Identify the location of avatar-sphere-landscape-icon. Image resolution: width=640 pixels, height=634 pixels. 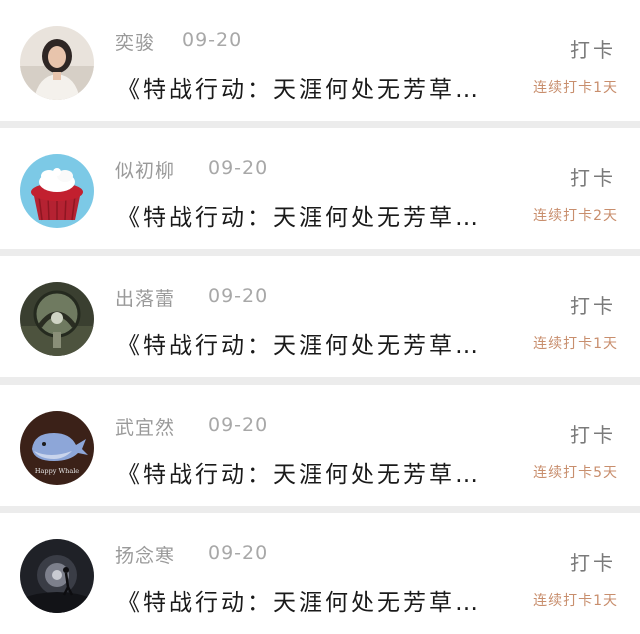
(57, 319).